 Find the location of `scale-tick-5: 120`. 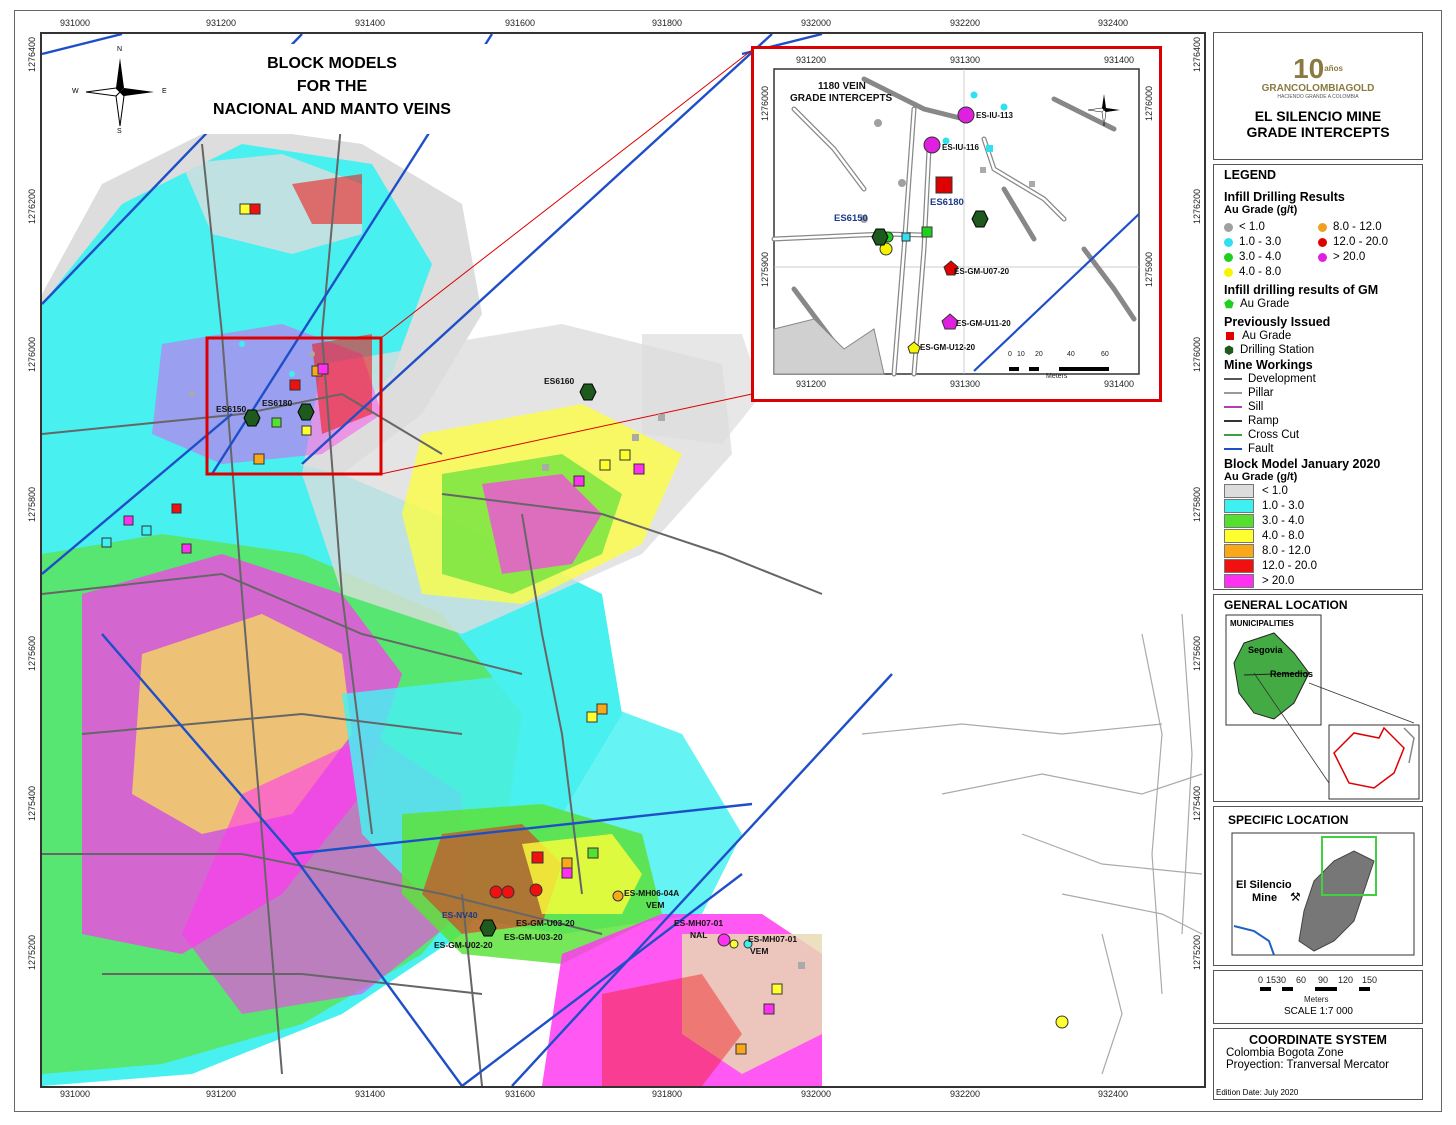

scale-tick-5: 120 is located at coordinates (1346, 980).